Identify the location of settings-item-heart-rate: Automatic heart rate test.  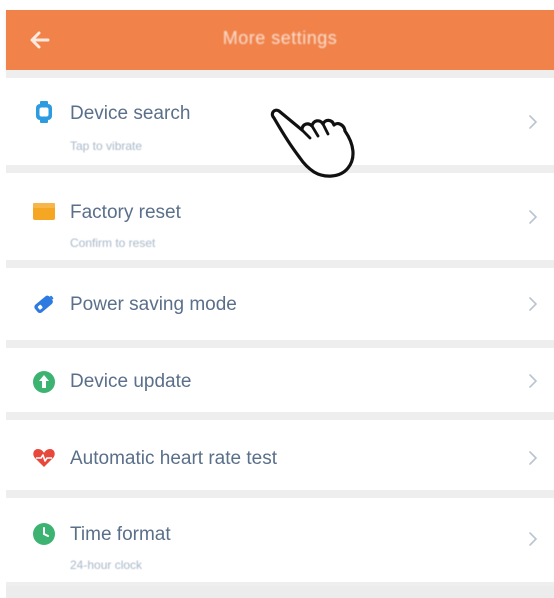
(280, 455).